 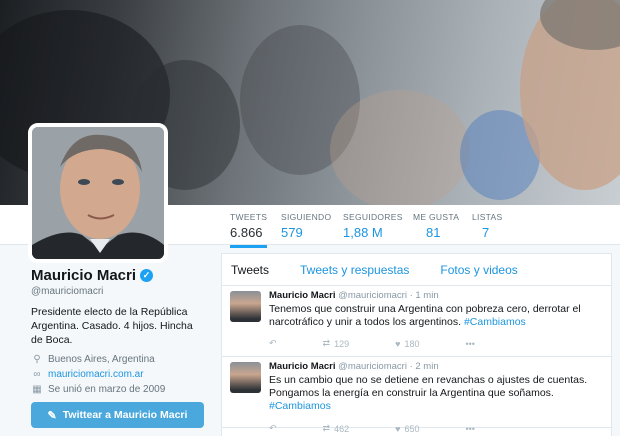 I want to click on nav-tweets-count: 6.866, so click(x=246, y=232).